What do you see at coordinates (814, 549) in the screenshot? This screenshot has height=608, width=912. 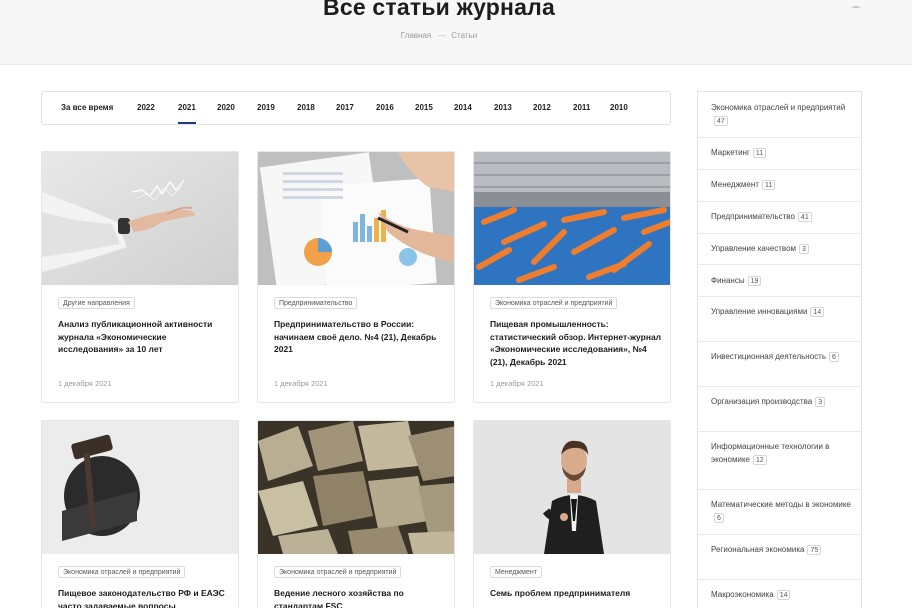 I see `category-count: 75` at bounding box center [814, 549].